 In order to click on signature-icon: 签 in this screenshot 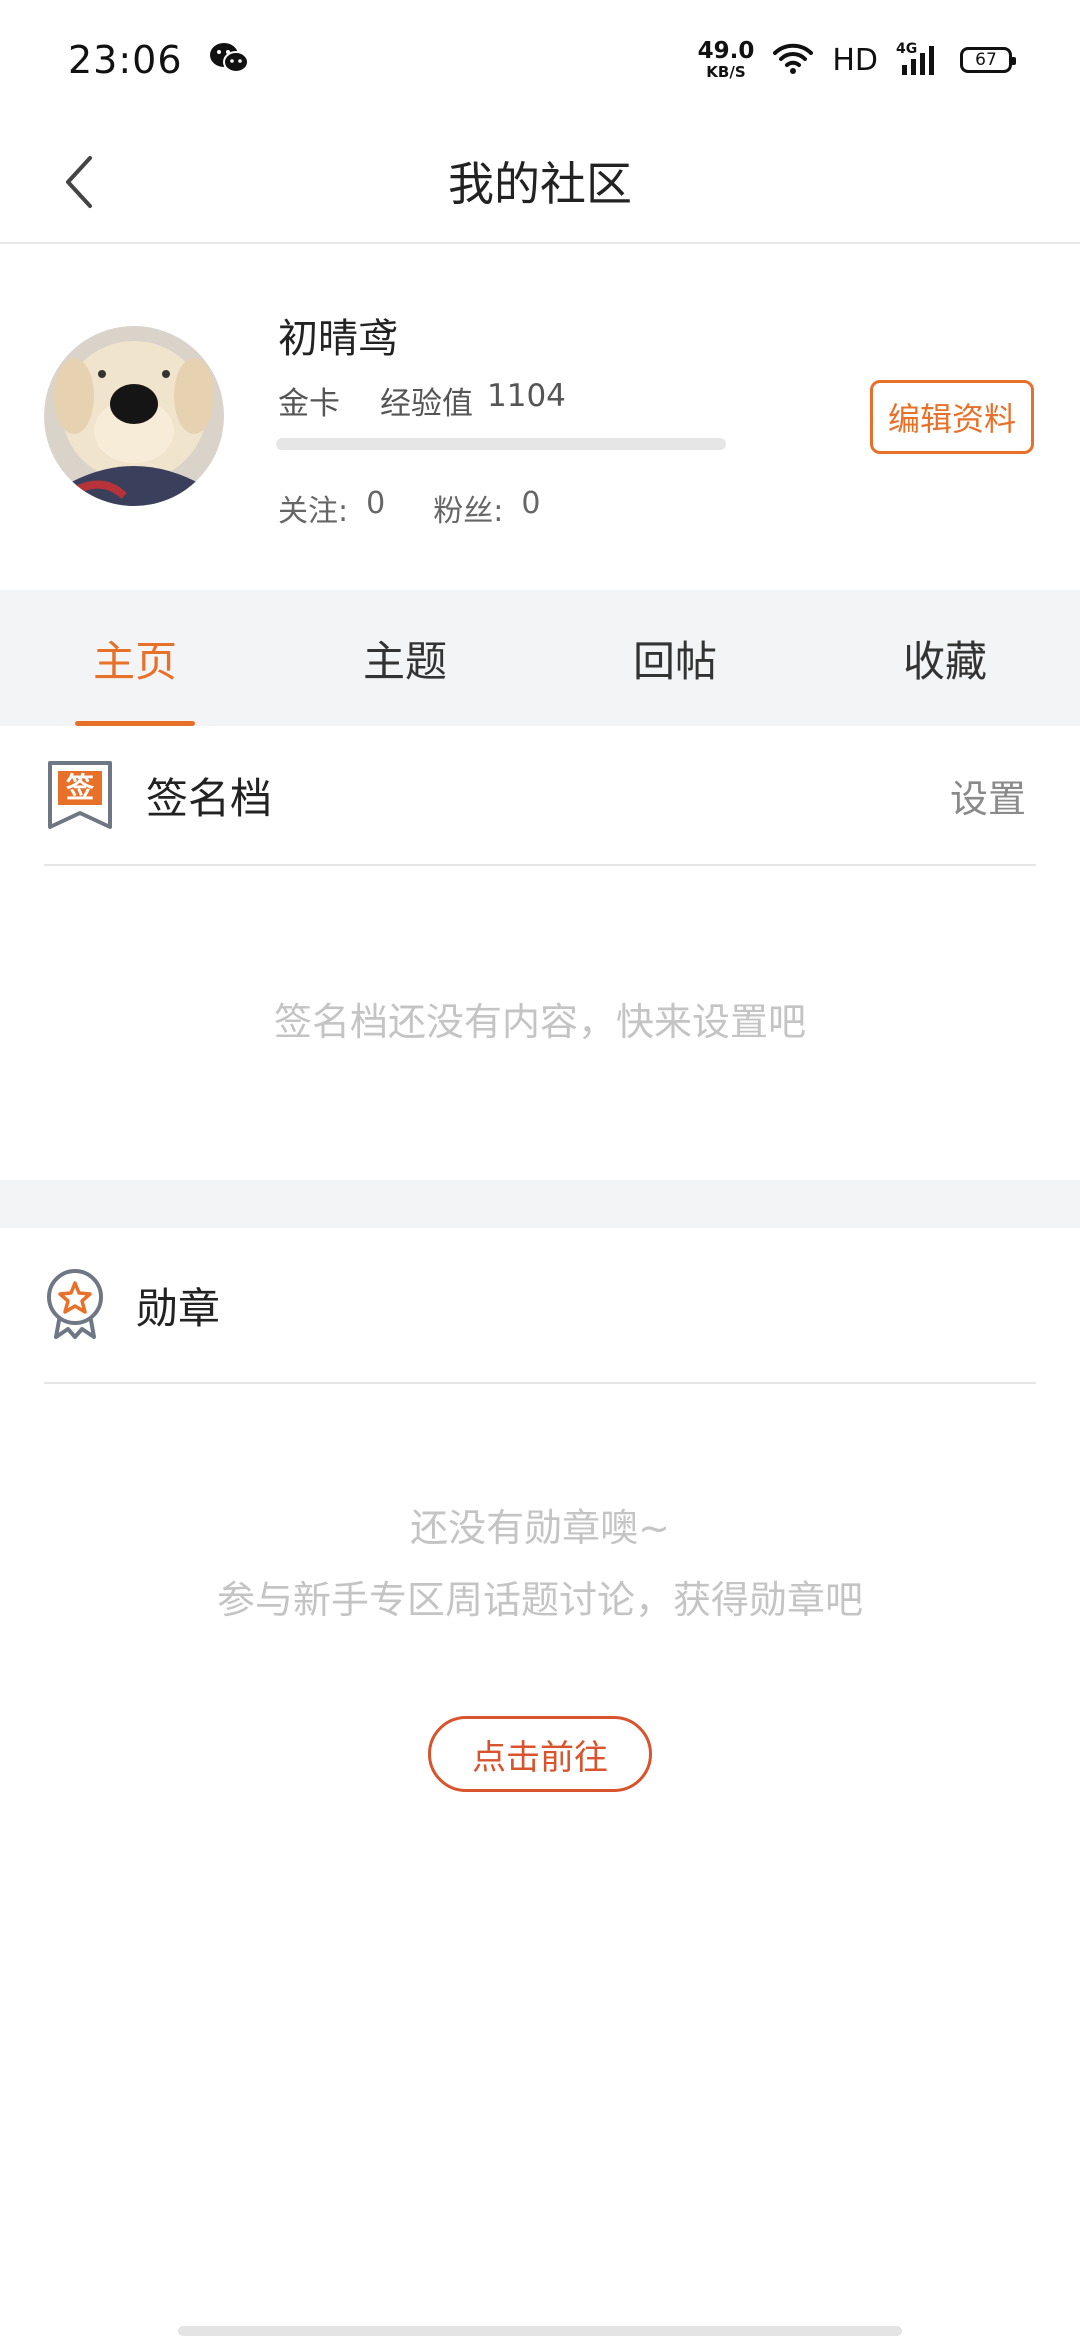, I will do `click(80, 795)`.